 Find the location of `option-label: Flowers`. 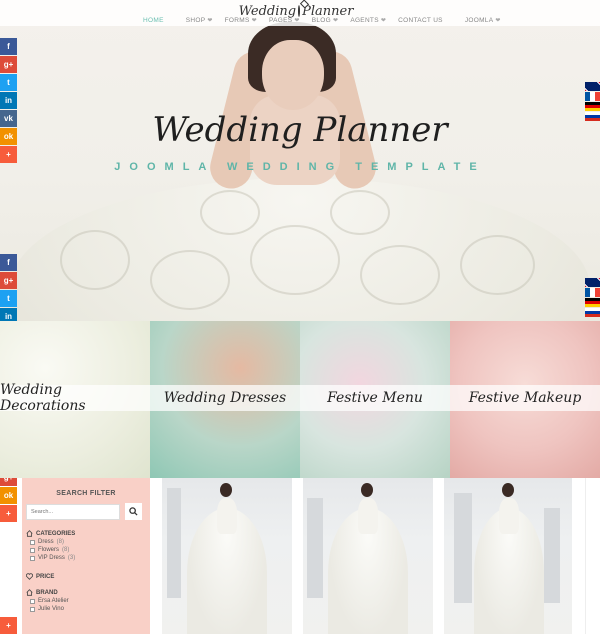

option-label: Flowers is located at coordinates (49, 550).